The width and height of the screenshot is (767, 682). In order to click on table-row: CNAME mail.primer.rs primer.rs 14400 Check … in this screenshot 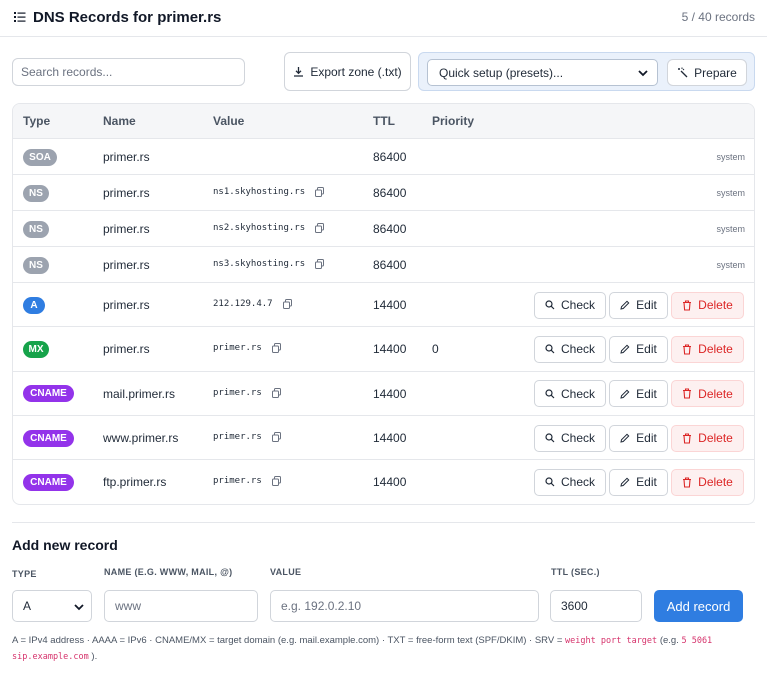, I will do `click(383, 394)`.